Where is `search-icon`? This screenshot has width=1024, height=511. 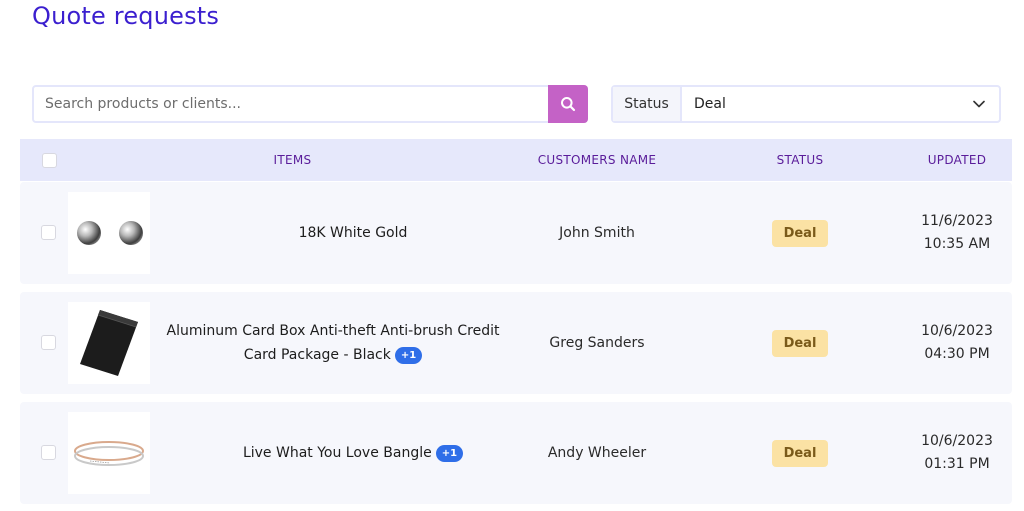
search-icon is located at coordinates (568, 104).